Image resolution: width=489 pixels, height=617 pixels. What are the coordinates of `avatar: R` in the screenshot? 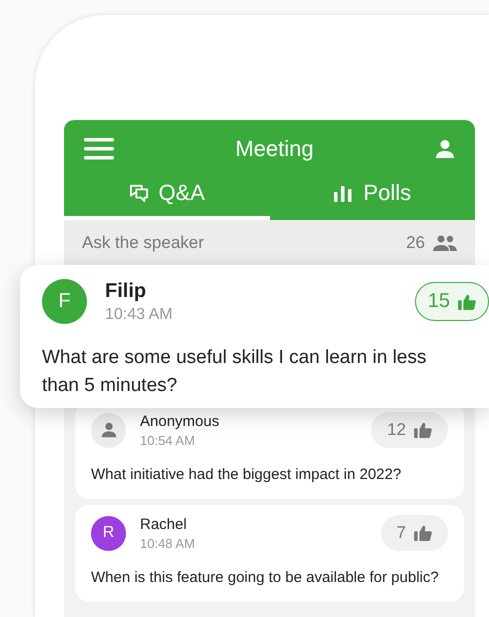 It's located at (108, 533).